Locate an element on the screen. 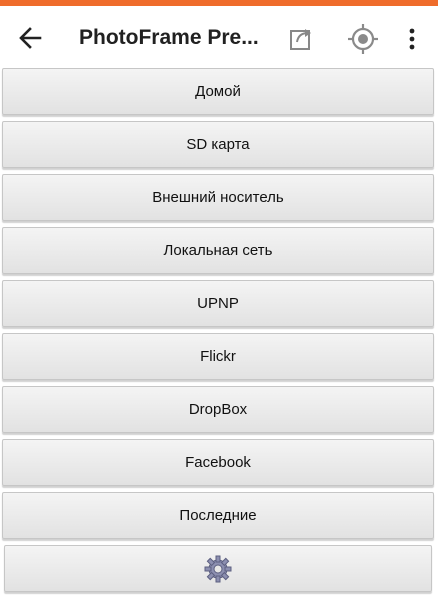  back-button is located at coordinates (31, 38).